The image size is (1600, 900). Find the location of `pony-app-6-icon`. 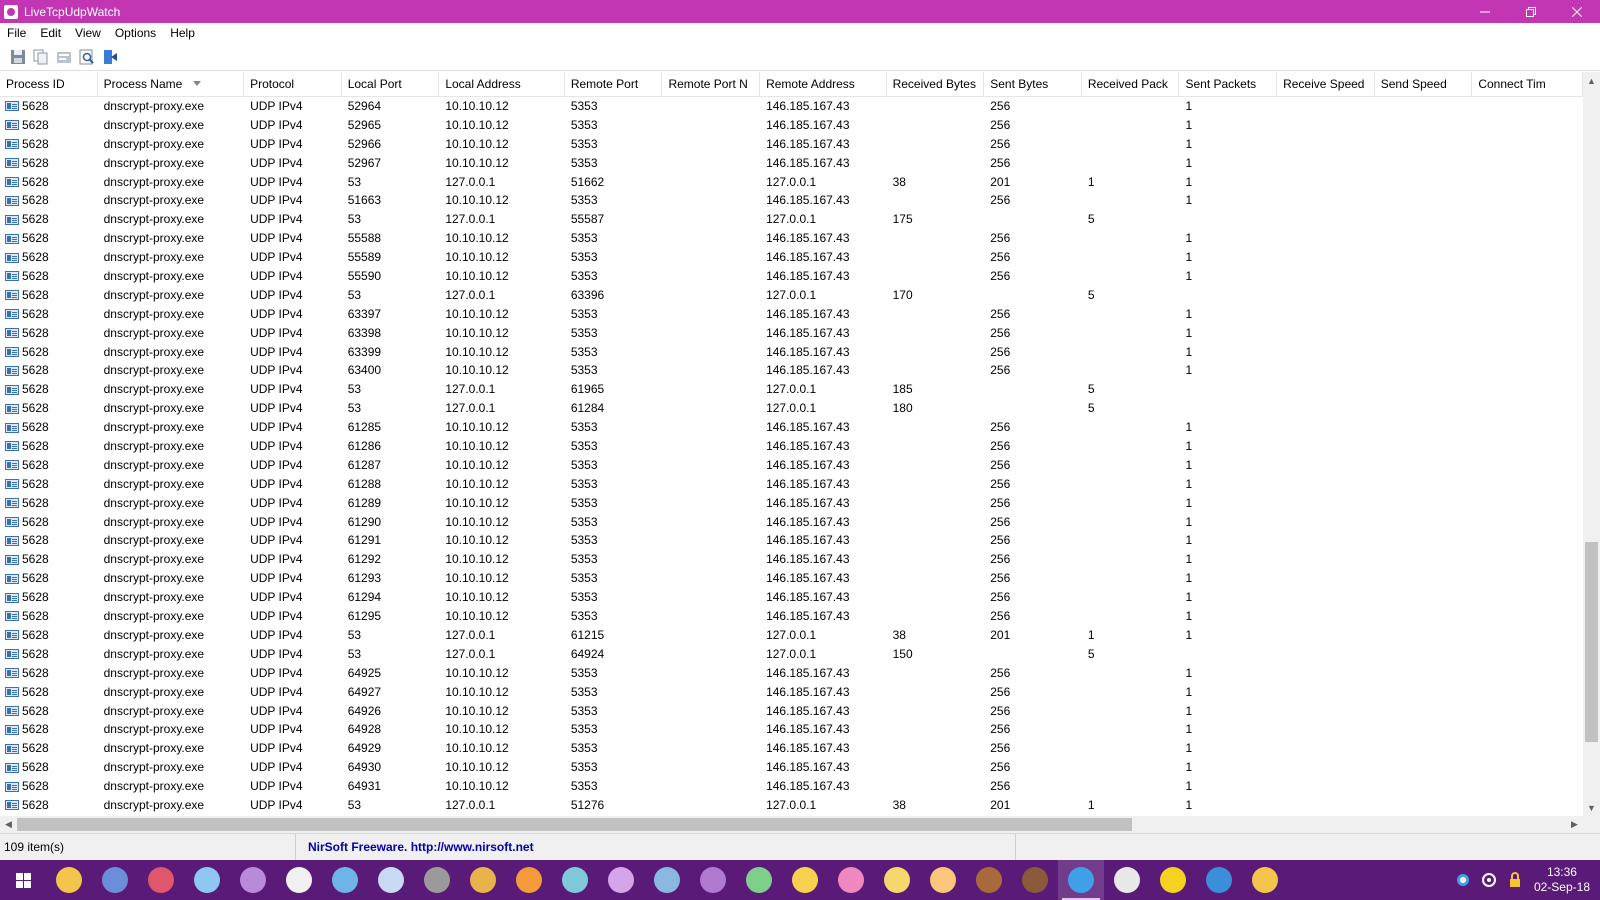

pony-app-6-icon is located at coordinates (345, 880).